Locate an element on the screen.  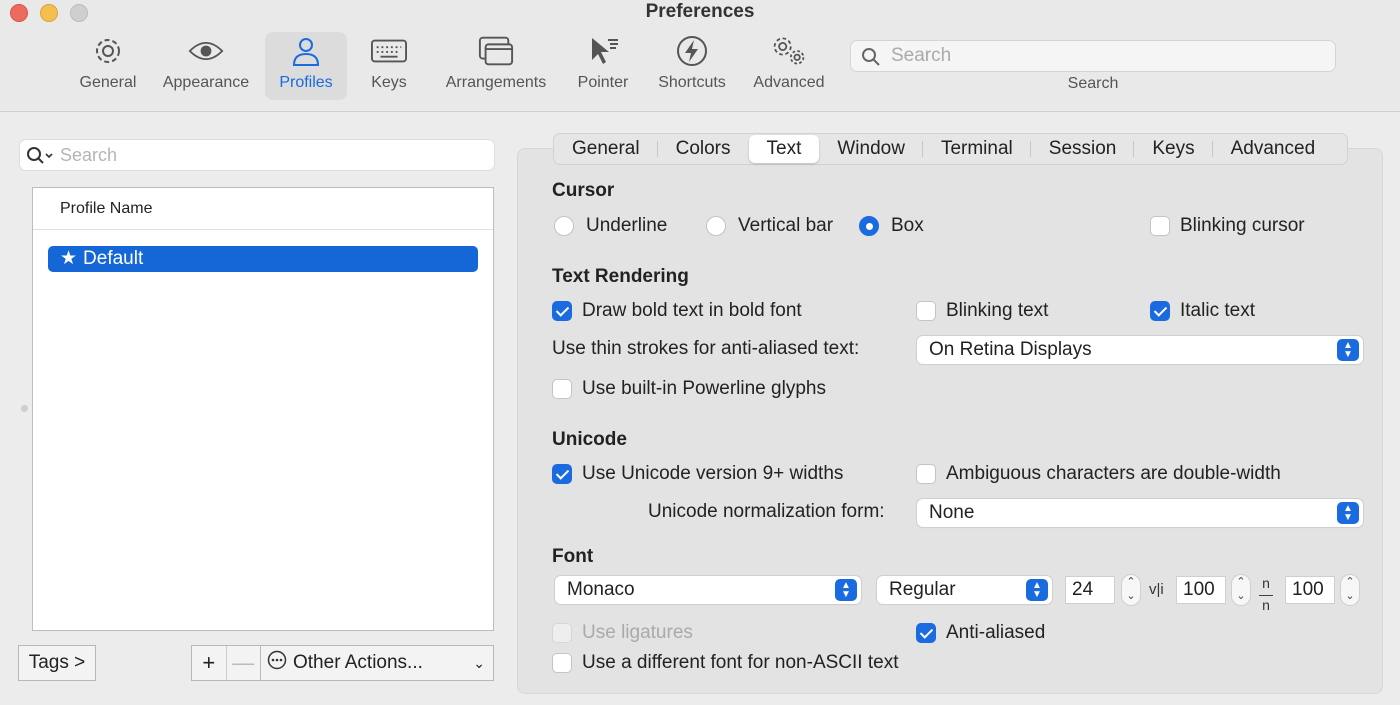
popup-value: Regular is located at coordinates (922, 589).